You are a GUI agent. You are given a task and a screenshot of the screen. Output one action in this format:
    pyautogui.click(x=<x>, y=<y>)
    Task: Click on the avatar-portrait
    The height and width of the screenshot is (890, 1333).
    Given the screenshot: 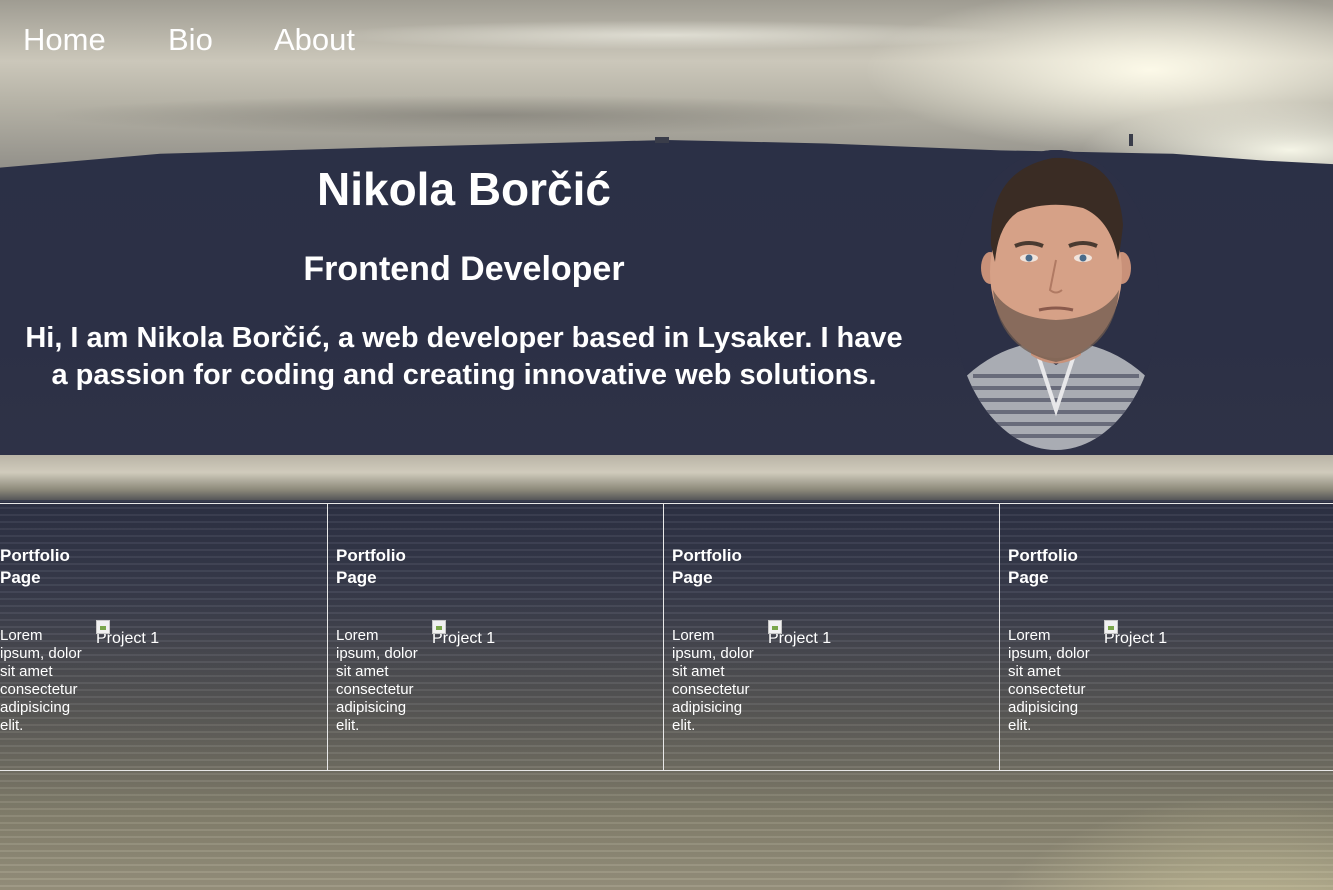 What is the action you would take?
    pyautogui.click(x=1056, y=300)
    